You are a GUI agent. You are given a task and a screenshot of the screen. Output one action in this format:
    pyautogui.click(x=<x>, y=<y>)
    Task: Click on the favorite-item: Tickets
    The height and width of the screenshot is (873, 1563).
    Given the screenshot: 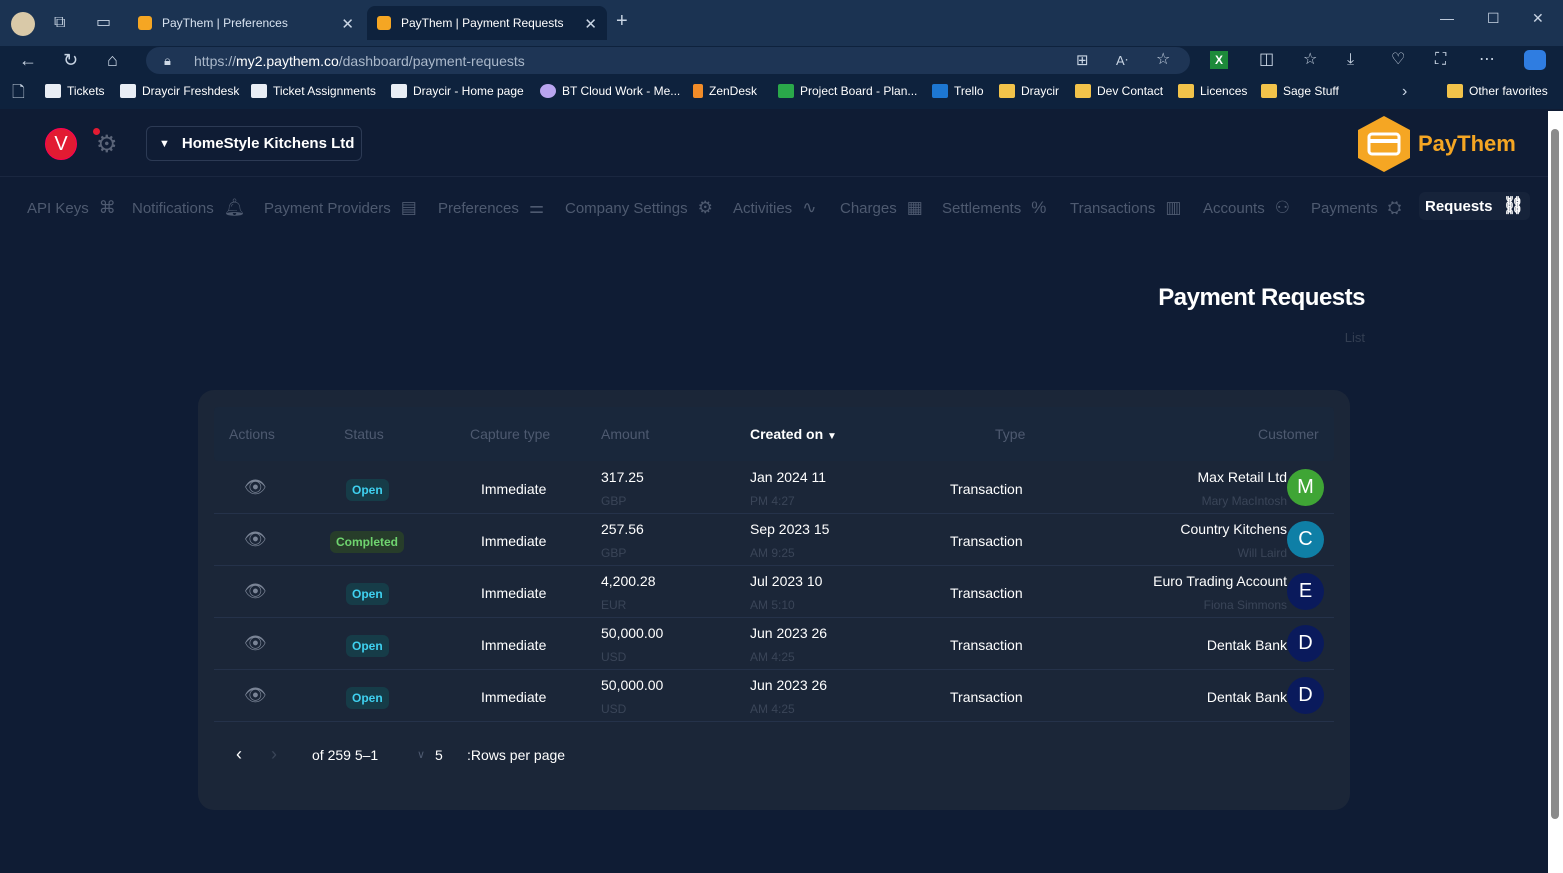 What is the action you would take?
    pyautogui.click(x=75, y=91)
    